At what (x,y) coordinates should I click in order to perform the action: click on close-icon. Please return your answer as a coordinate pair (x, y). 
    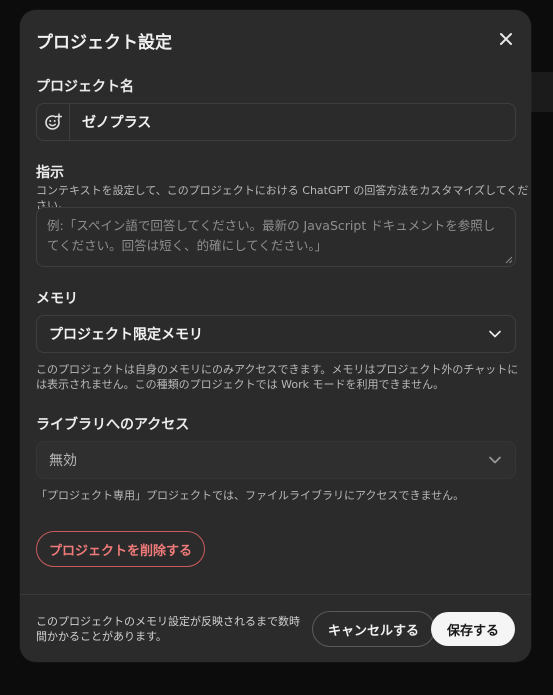
    Looking at the image, I should click on (506, 39).